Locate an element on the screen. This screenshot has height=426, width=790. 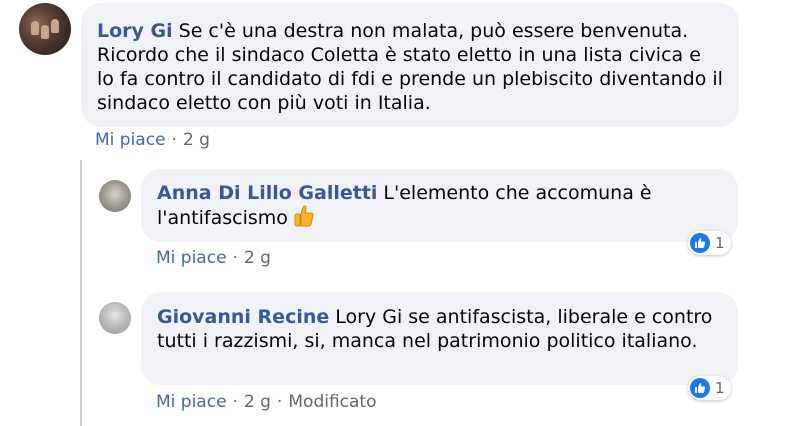
reply-author: Anna Di Lillo Galletti is located at coordinates (267, 193).